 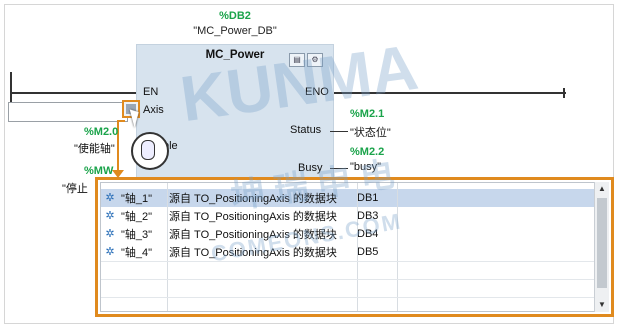 I want to click on list-item: ✲ "轴_3" 源自 TO_PositioningAxis 的数据块 DB4, so click(x=347, y=234).